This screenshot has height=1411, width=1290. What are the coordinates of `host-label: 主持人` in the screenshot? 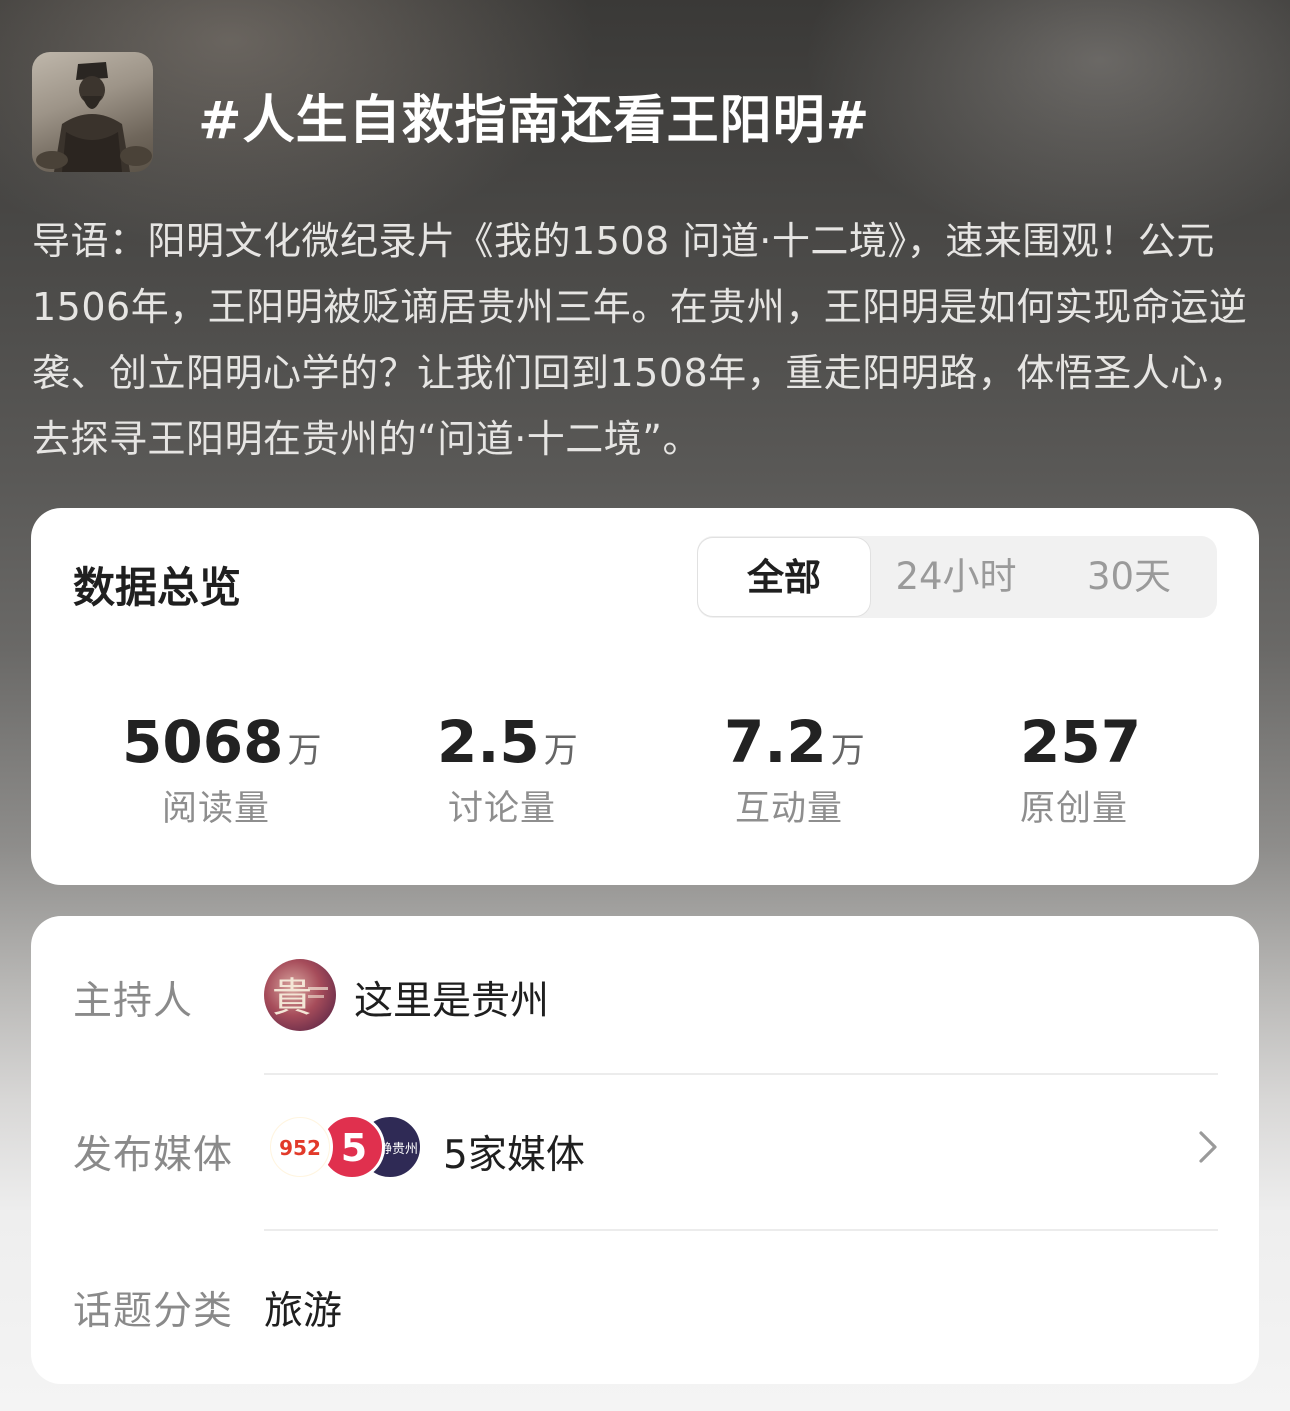 It's located at (133, 1001).